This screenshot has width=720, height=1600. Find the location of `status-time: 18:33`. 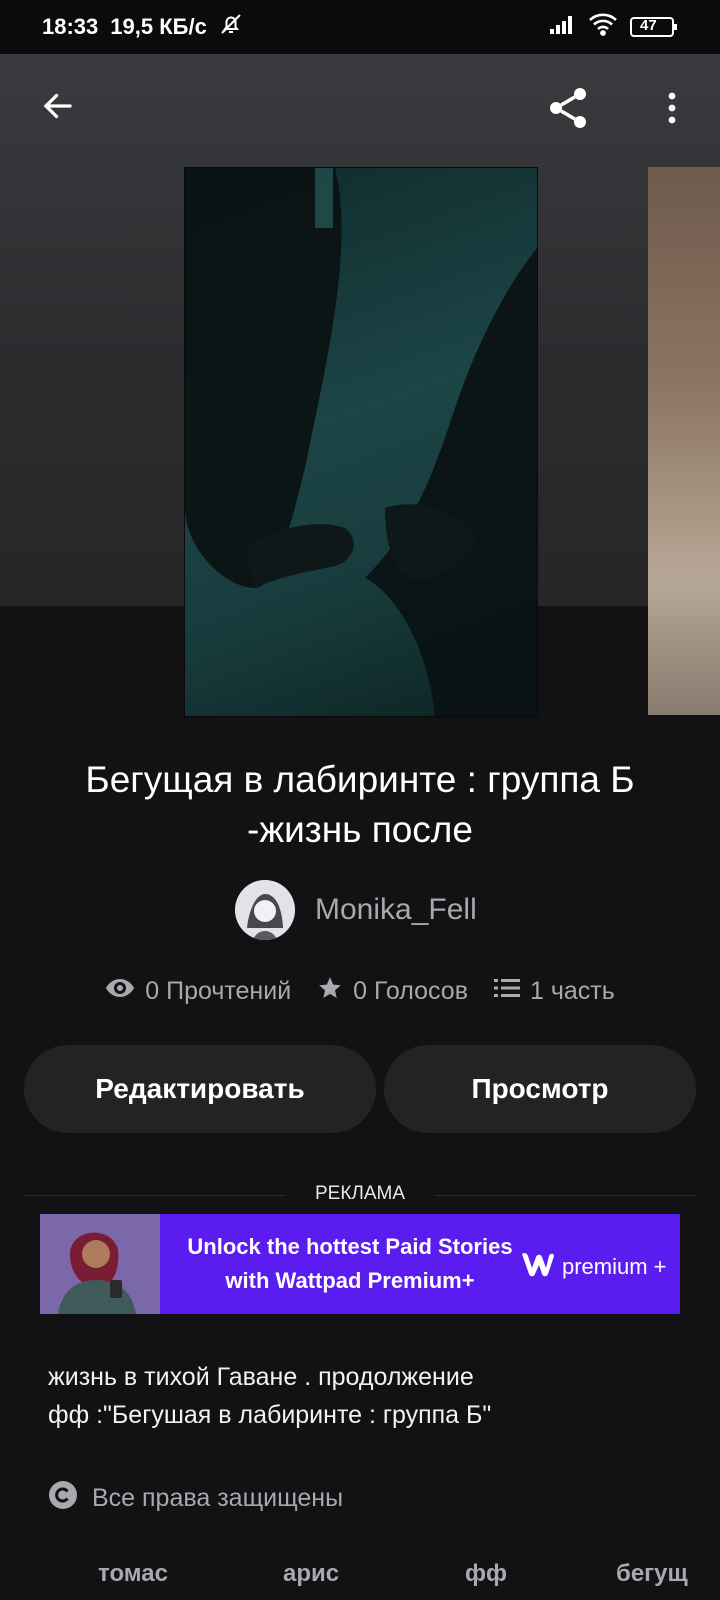

status-time: 18:33 is located at coordinates (70, 26).